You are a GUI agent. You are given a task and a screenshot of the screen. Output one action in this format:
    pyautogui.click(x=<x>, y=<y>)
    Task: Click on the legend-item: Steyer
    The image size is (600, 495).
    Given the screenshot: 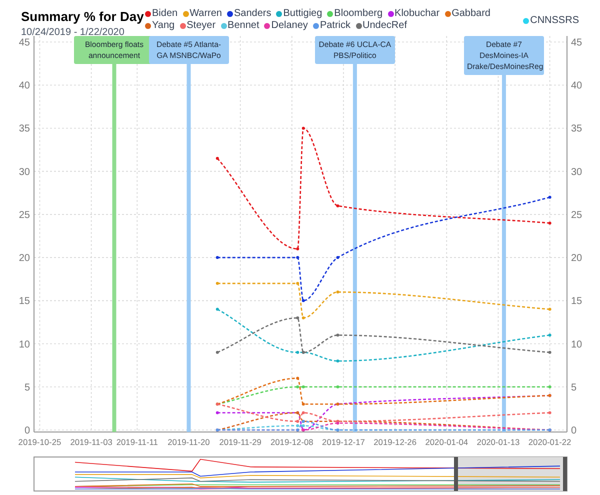 What is the action you would take?
    pyautogui.click(x=198, y=26)
    